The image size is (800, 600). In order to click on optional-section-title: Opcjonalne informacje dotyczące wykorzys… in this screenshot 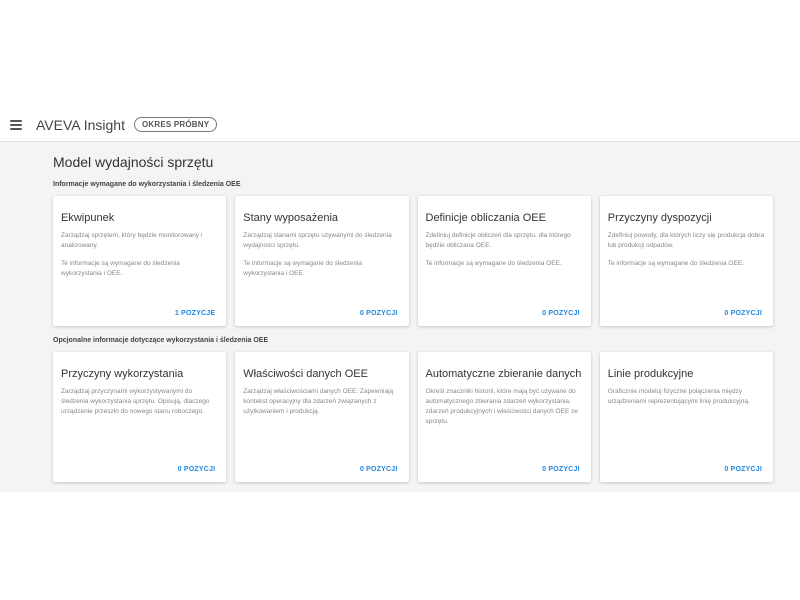, I will do `click(161, 340)`.